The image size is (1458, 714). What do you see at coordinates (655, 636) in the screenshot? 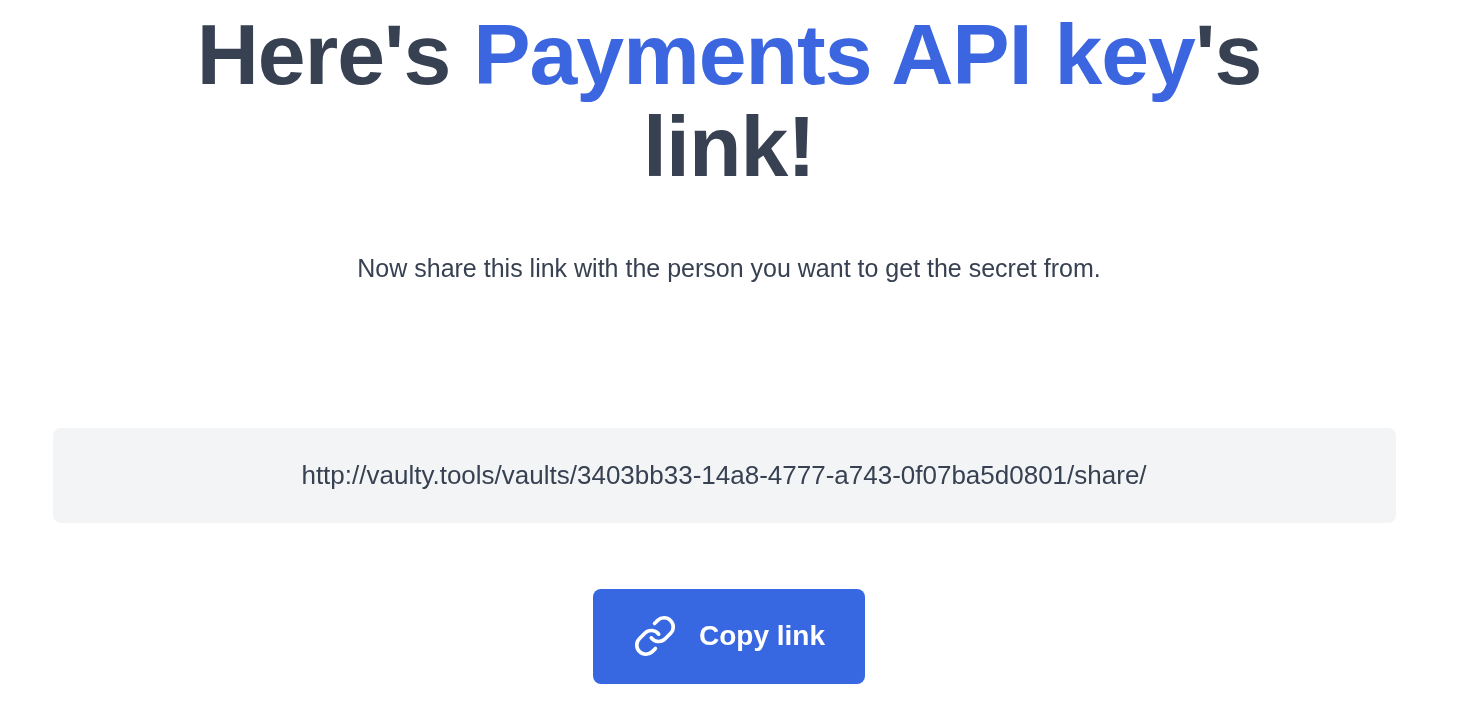
I see `link-icon` at bounding box center [655, 636].